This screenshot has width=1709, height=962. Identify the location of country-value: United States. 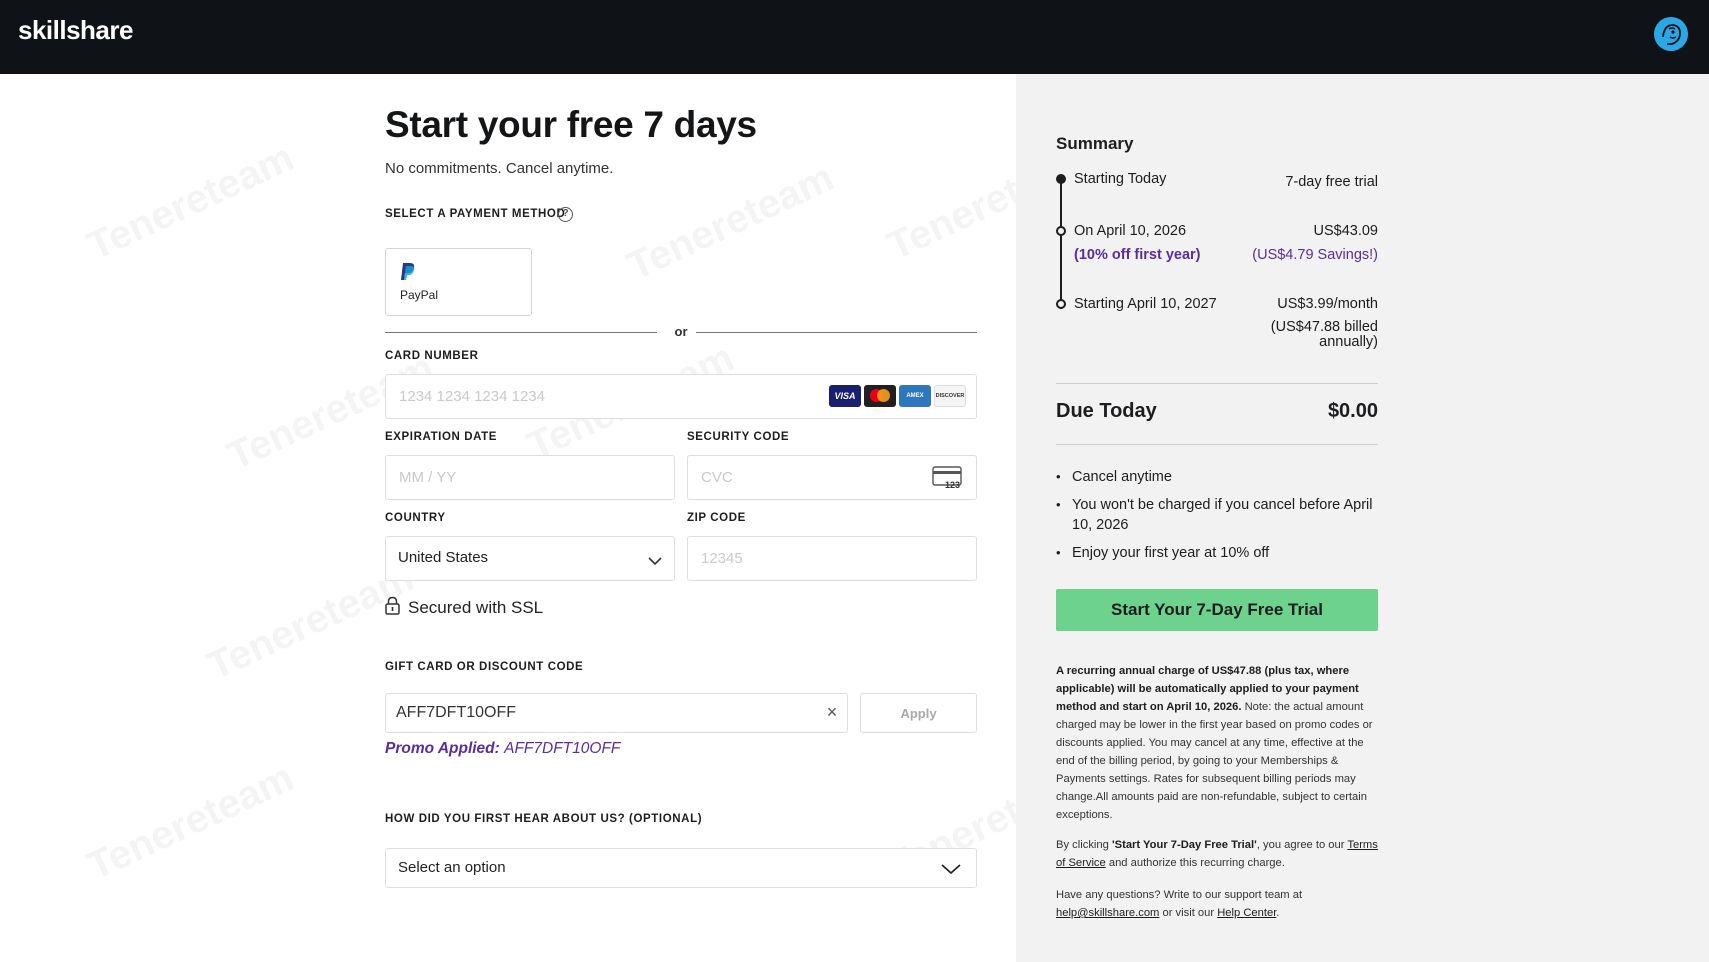
(443, 557).